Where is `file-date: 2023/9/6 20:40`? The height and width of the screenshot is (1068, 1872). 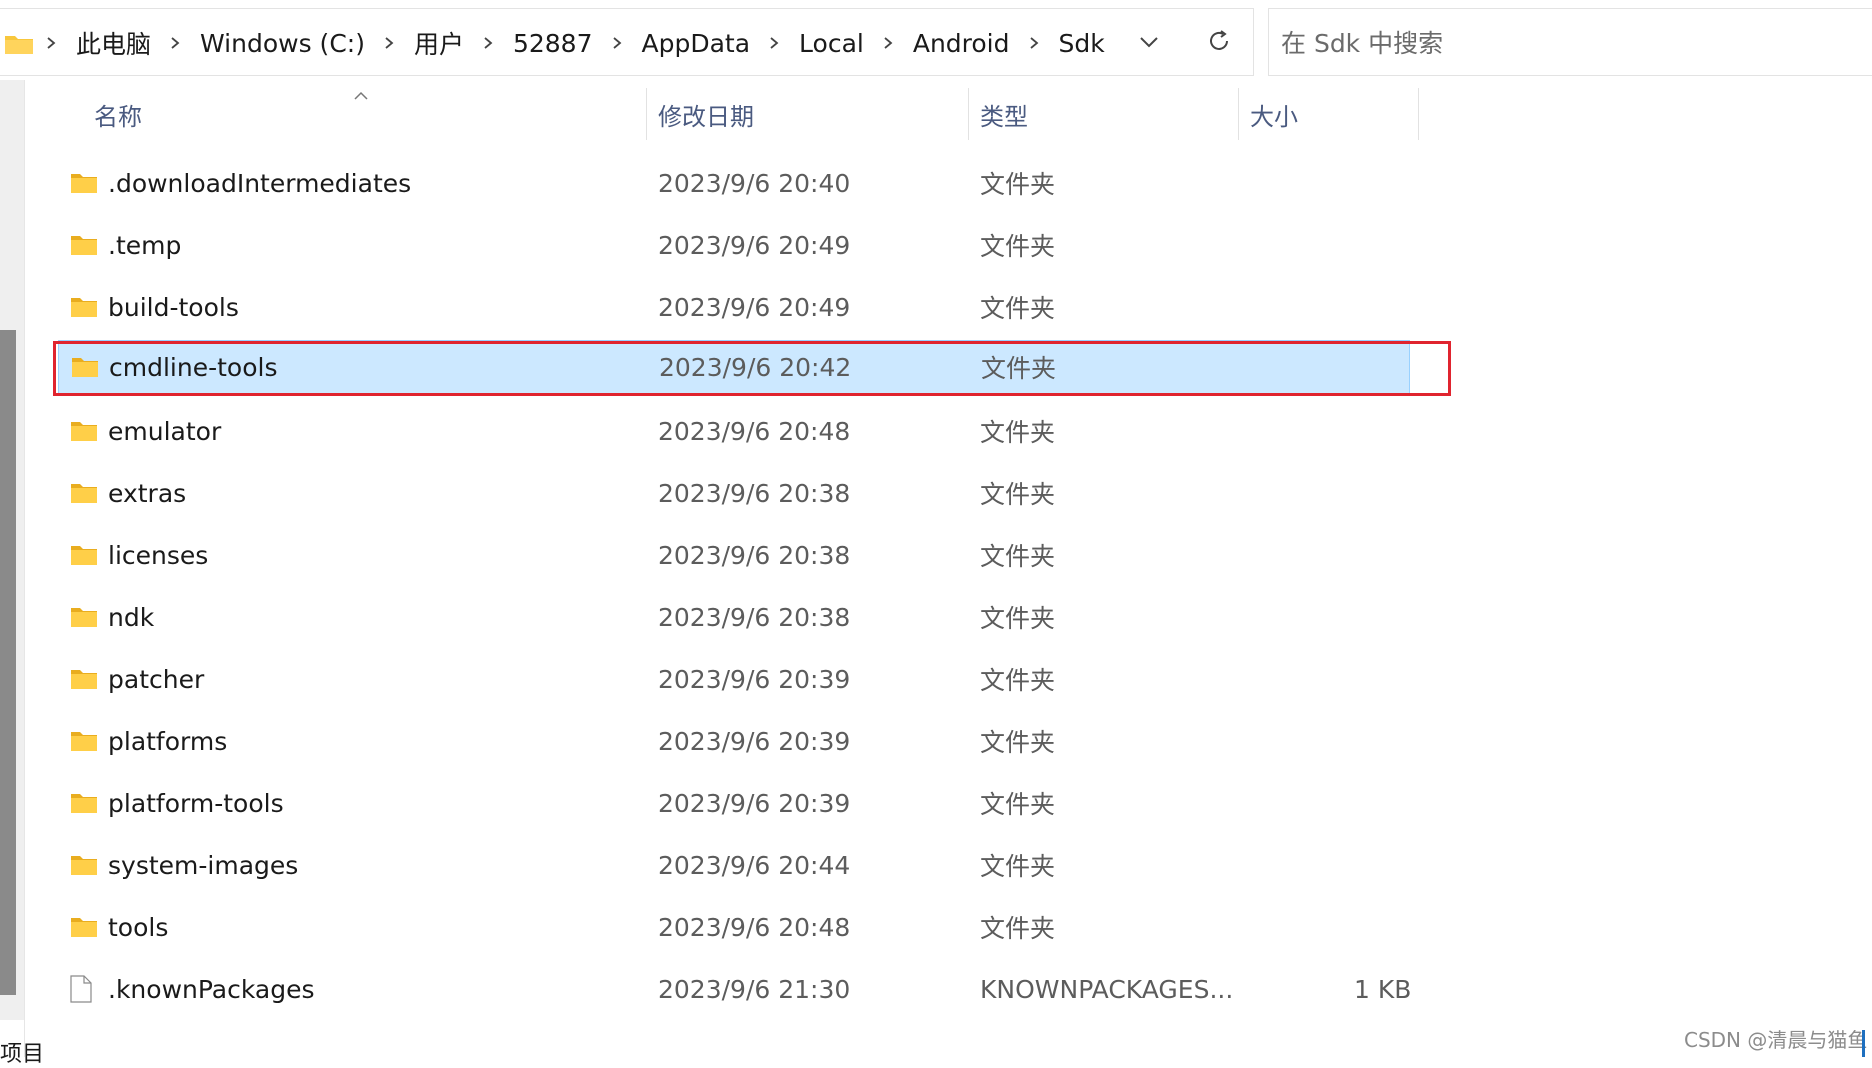
file-date: 2023/9/6 20:40 is located at coordinates (754, 183).